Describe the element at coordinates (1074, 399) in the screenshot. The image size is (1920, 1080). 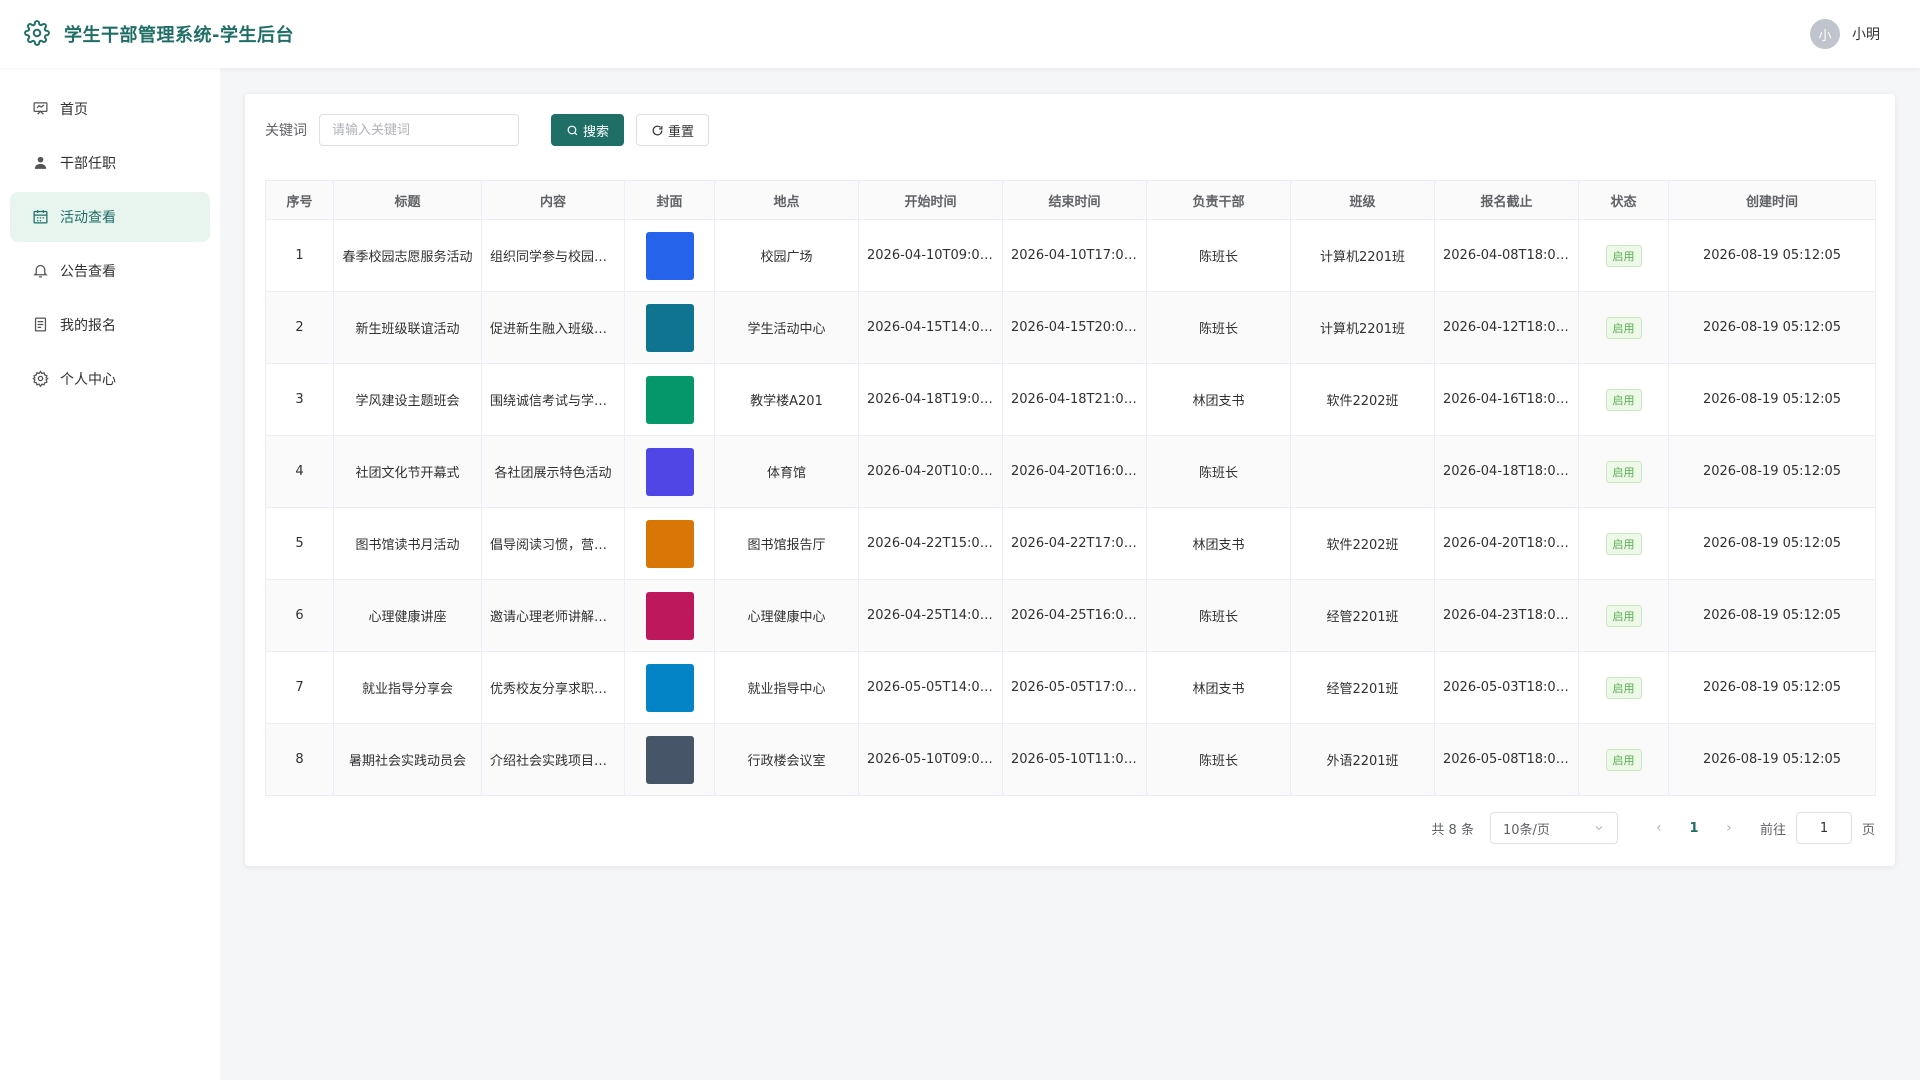
I see `cell-end: 2026-04-18T21:00:00` at that location.